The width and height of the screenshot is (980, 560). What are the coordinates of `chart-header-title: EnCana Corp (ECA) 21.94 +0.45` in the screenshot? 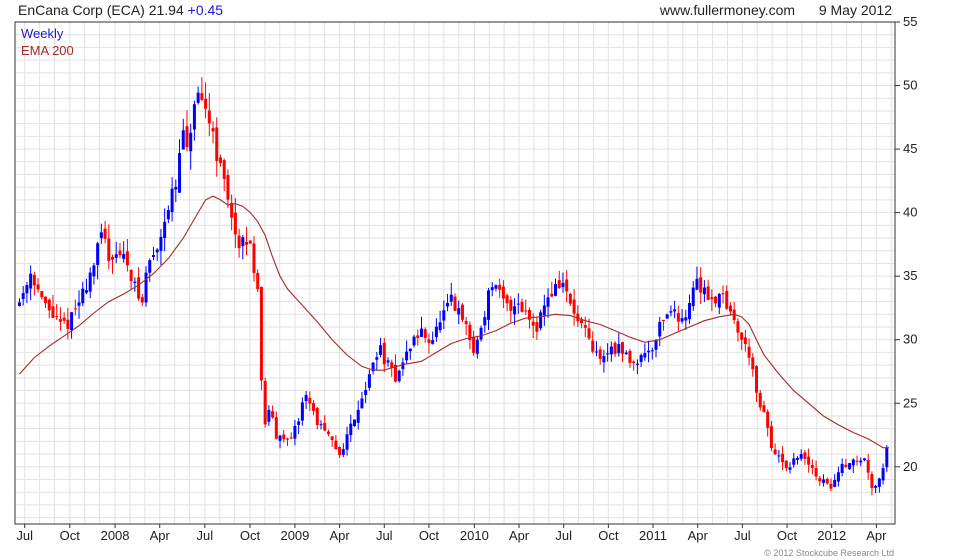 It's located at (120, 10).